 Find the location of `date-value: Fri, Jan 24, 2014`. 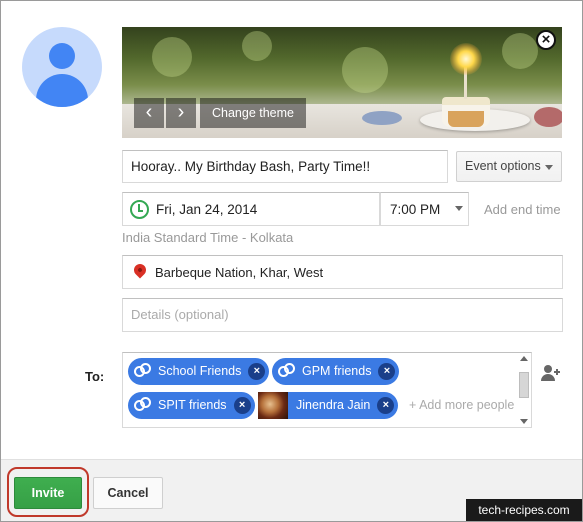

date-value: Fri, Jan 24, 2014 is located at coordinates (207, 209).